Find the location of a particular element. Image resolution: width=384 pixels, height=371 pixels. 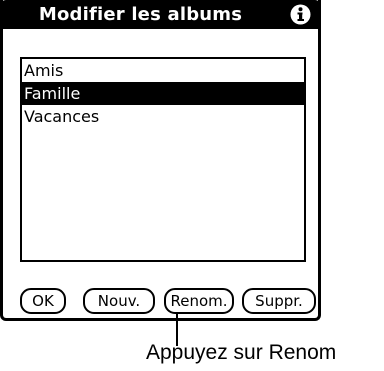

list-item-selected: Famille is located at coordinates (163, 93).